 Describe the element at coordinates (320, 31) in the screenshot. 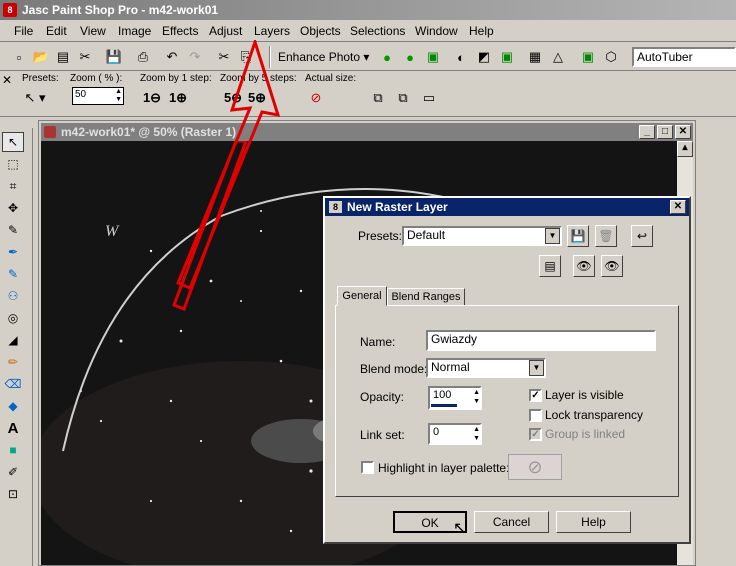

I see `menu-objects: Objects` at that location.